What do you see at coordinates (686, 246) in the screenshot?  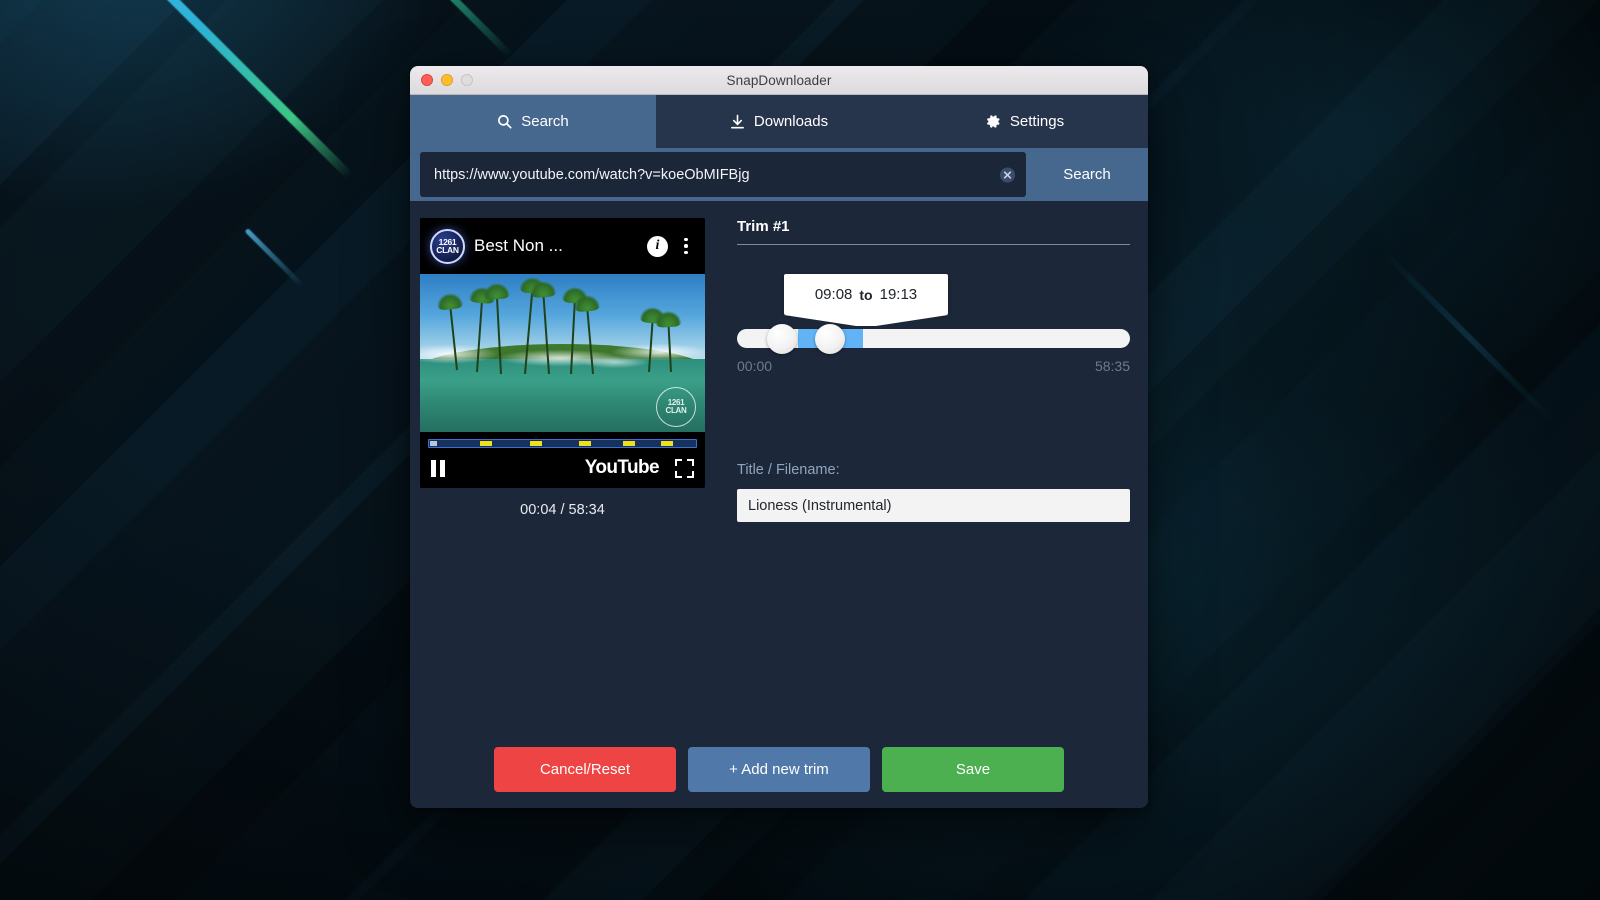 I see `kebab-menu-icon` at bounding box center [686, 246].